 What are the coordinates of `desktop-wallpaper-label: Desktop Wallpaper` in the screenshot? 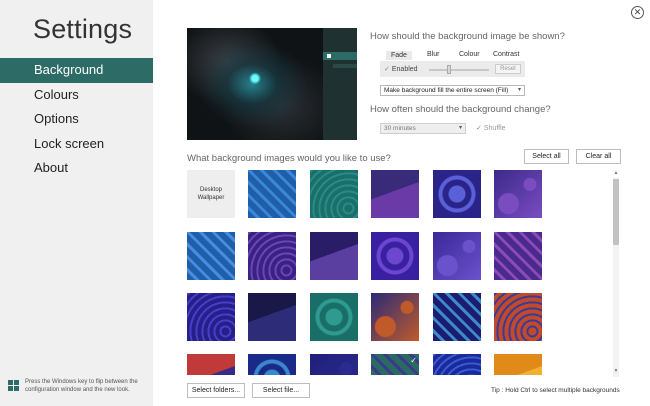 It's located at (211, 194).